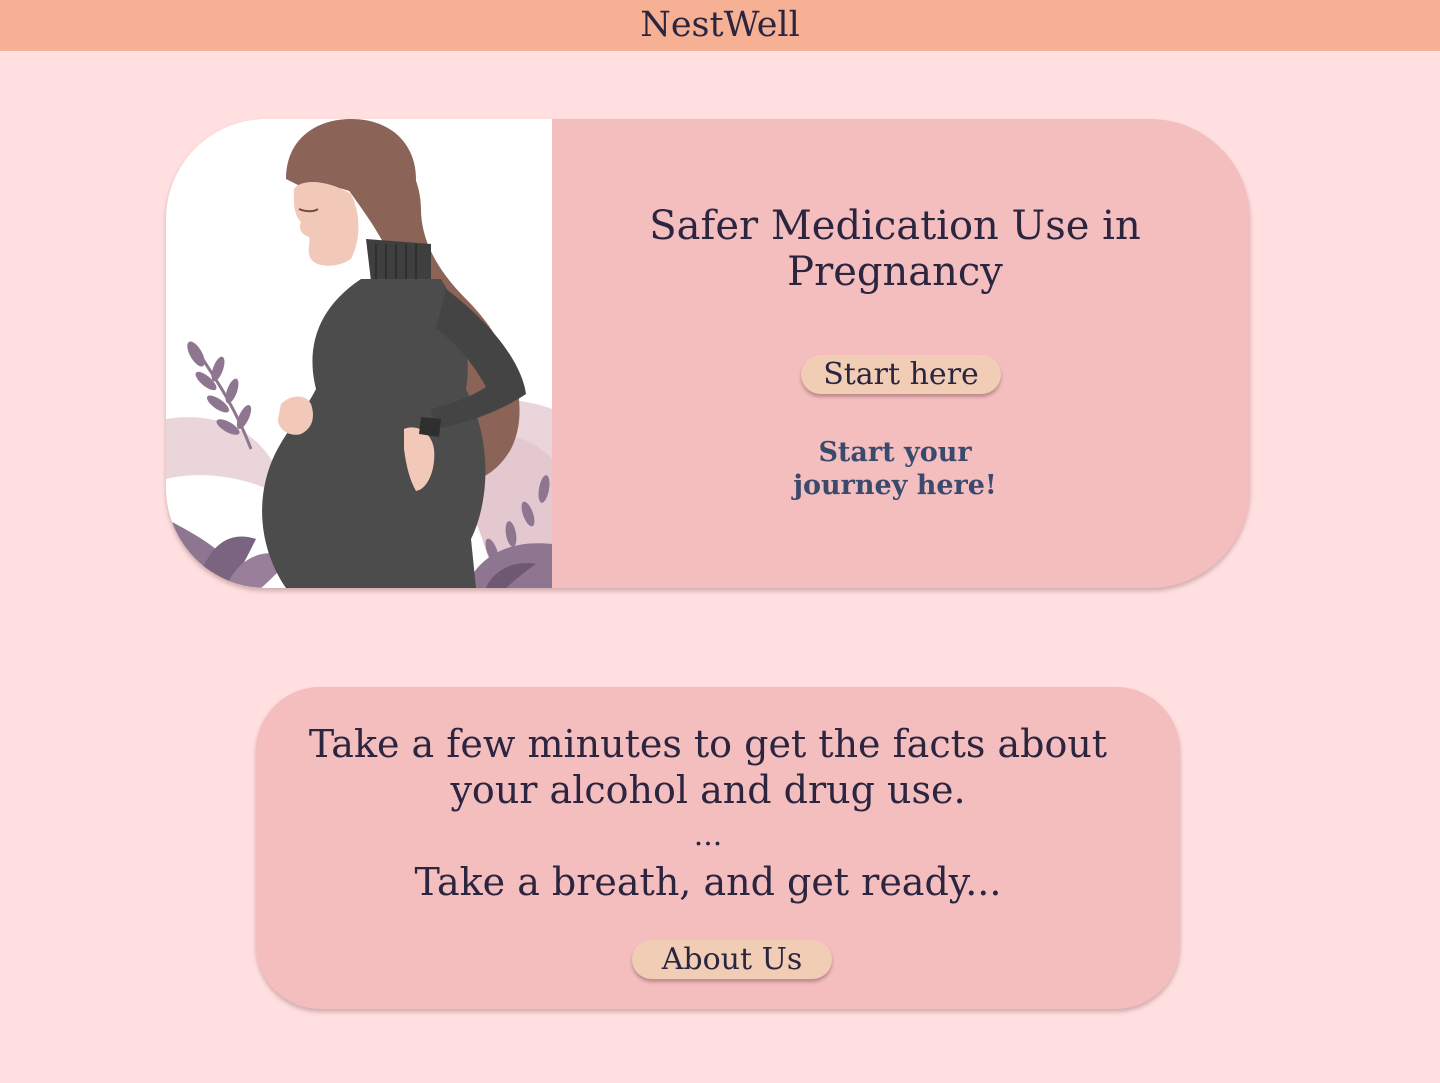  What do you see at coordinates (359, 353) in the screenshot?
I see `pregnant-woman-illustration` at bounding box center [359, 353].